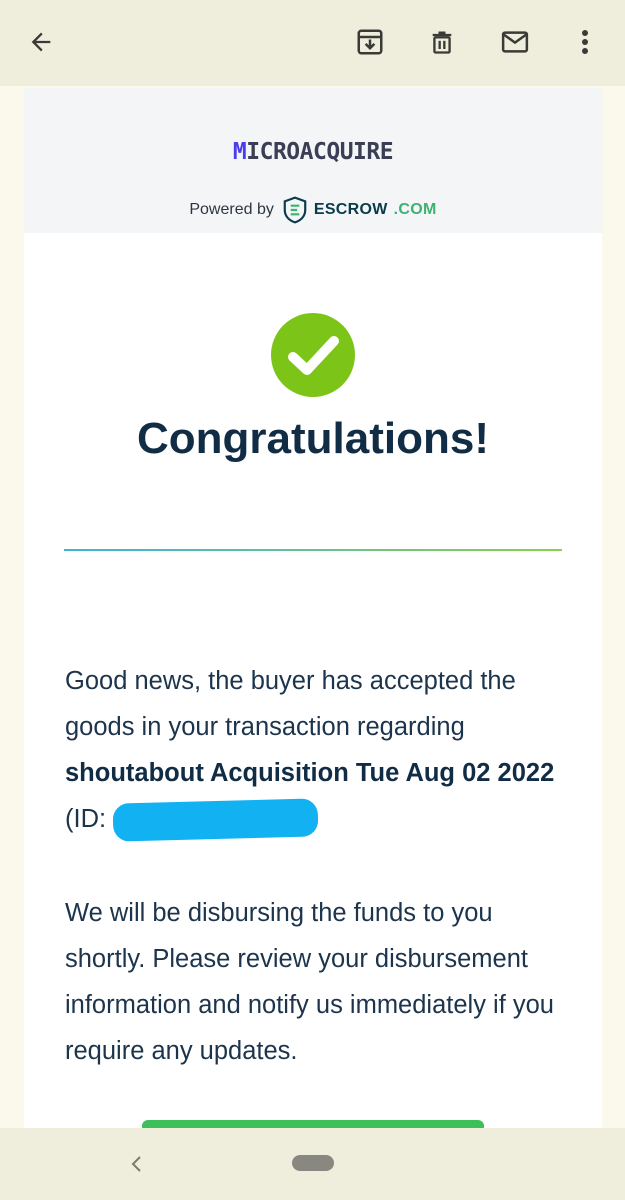 This screenshot has width=625, height=1200. Describe the element at coordinates (585, 42) in the screenshot. I see `more-vert-icon` at that location.